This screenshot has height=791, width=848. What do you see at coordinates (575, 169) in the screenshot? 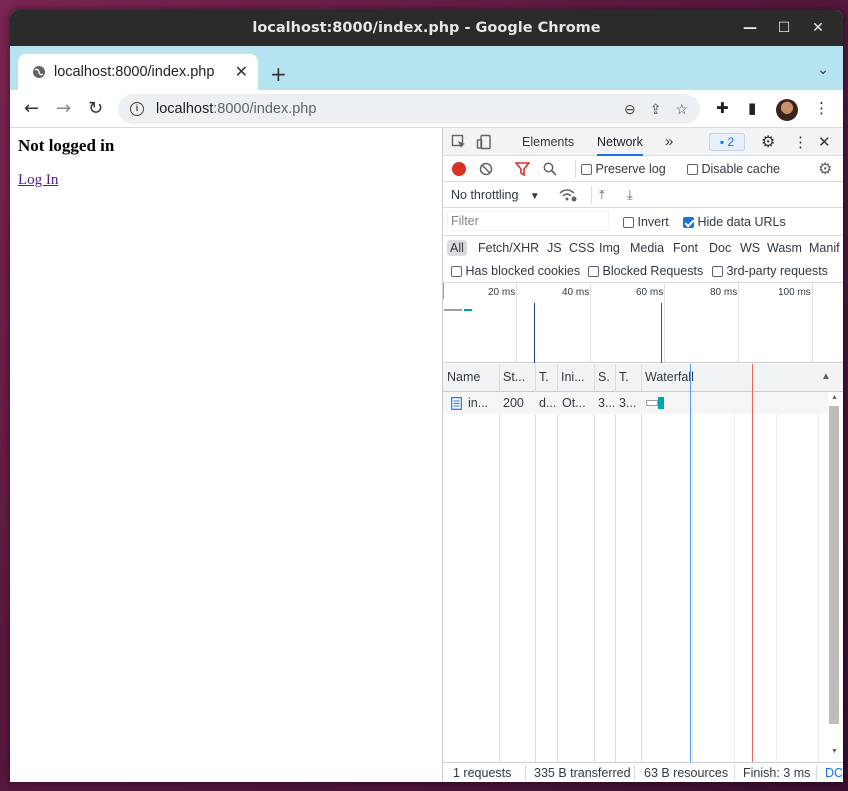
I see `toolbar-divider` at bounding box center [575, 169].